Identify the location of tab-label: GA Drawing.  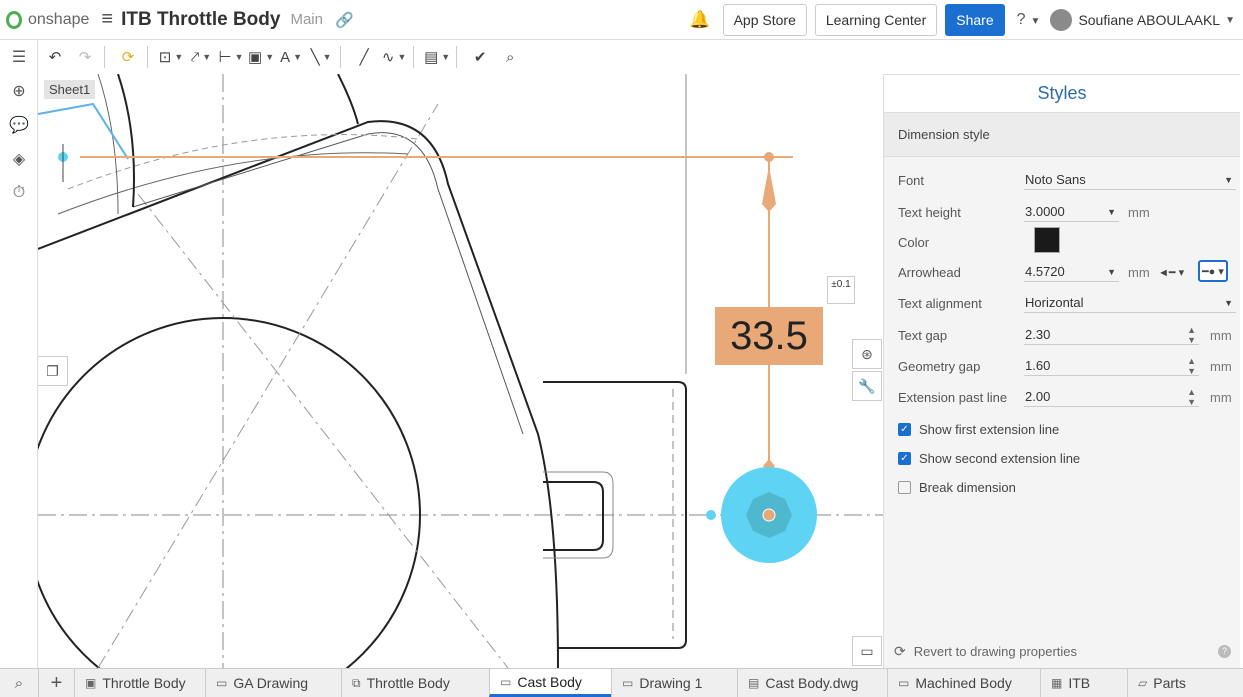
(271, 683).